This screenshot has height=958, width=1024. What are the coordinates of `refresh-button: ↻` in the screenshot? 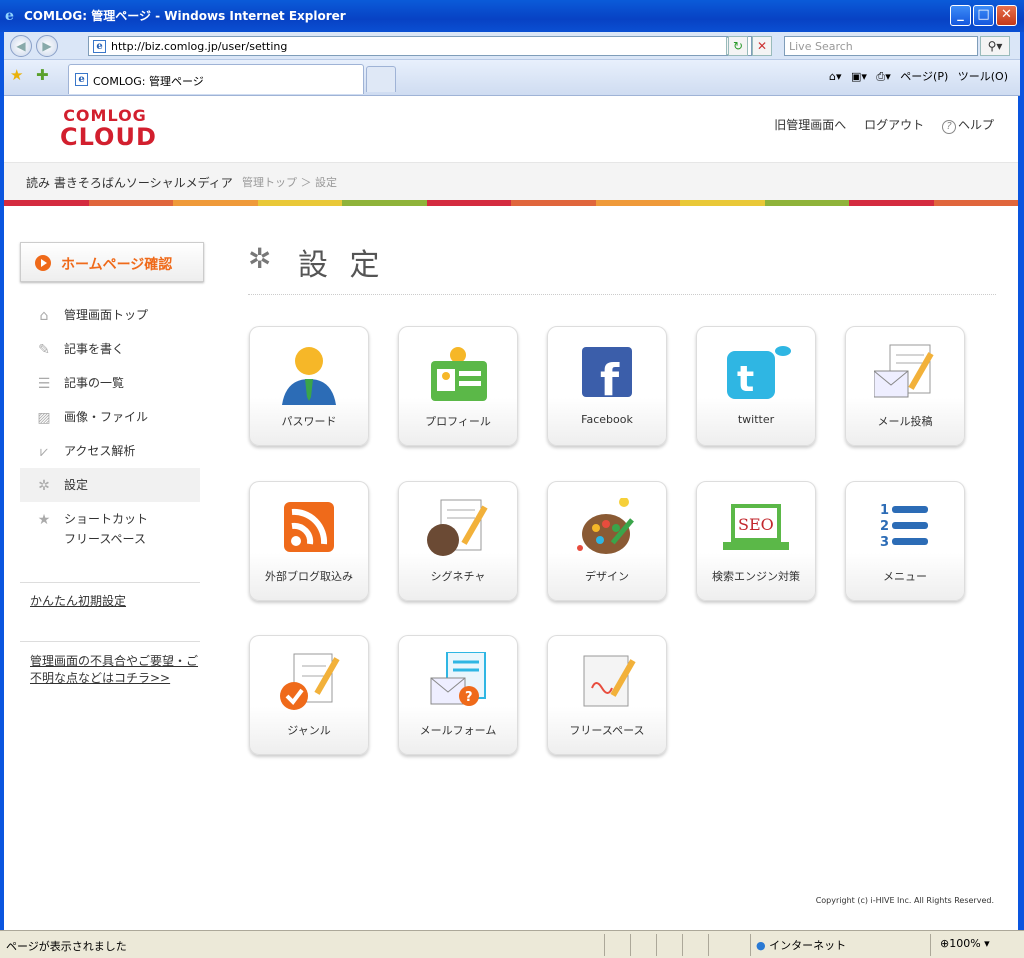 It's located at (738, 46).